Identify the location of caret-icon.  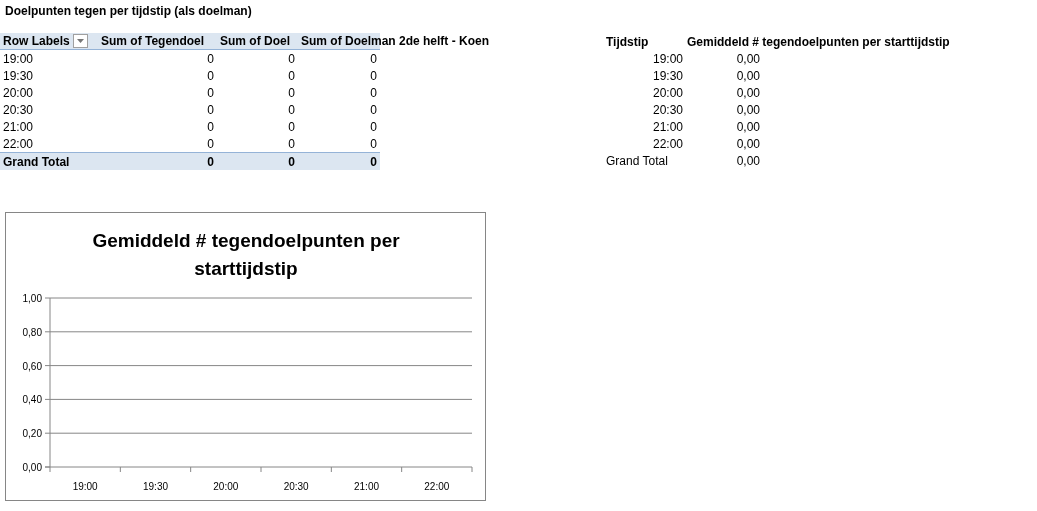
(80, 41).